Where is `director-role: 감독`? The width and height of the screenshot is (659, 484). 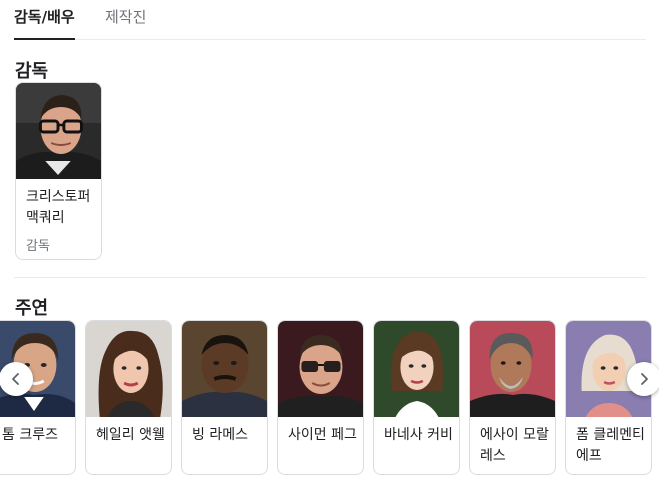 director-role: 감독 is located at coordinates (38, 246).